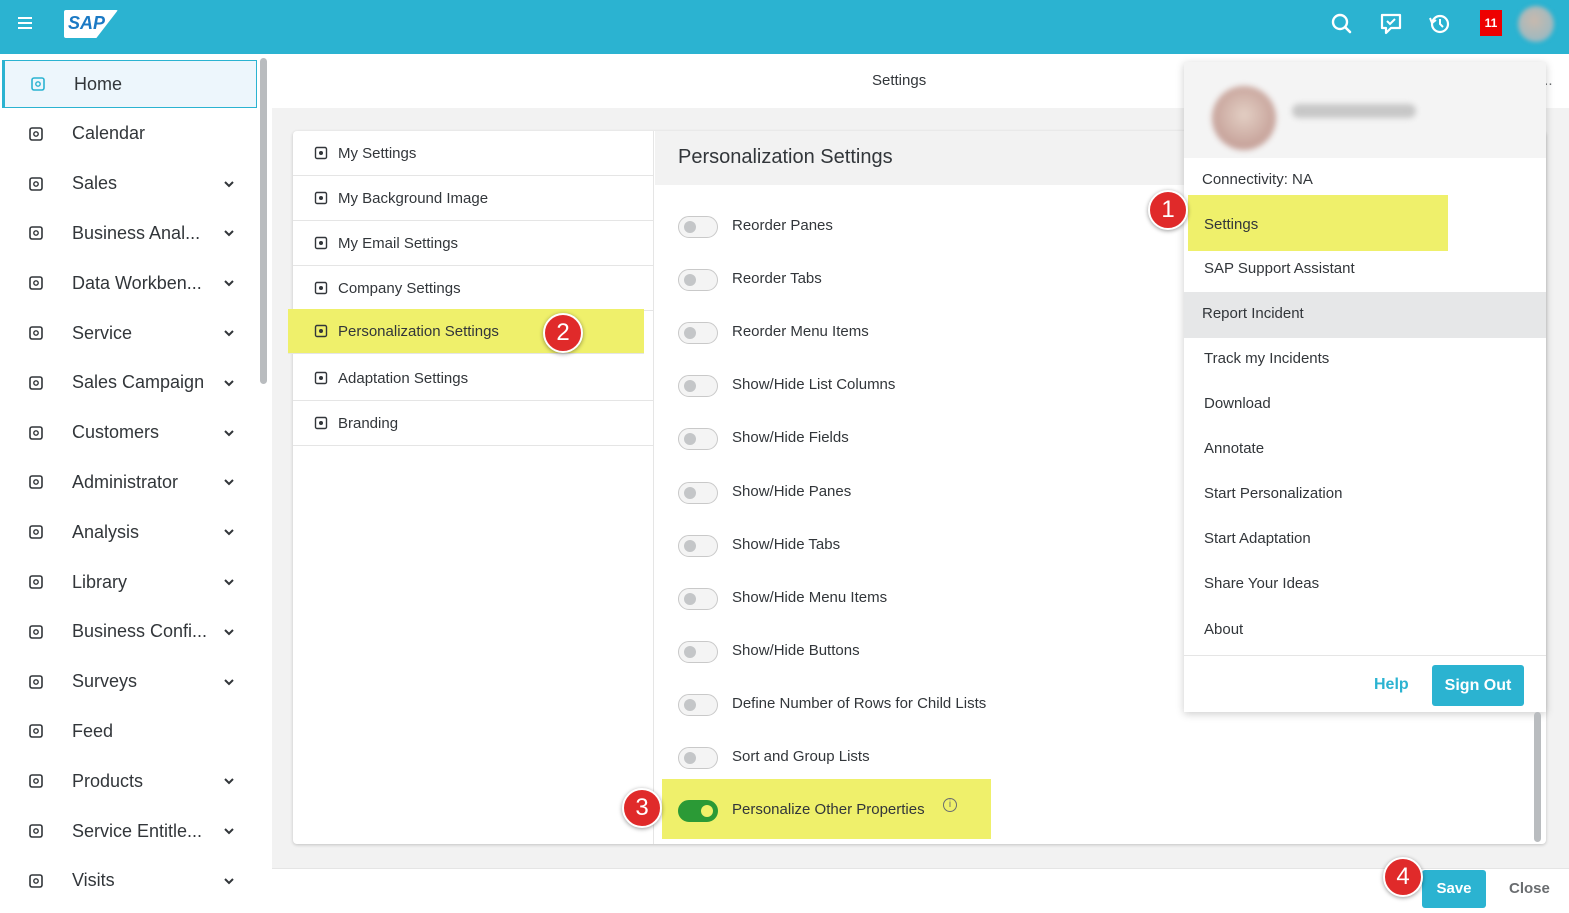 The width and height of the screenshot is (1569, 913). What do you see at coordinates (129, 682) in the screenshot?
I see `sidebar-item-surveys: Surveys` at bounding box center [129, 682].